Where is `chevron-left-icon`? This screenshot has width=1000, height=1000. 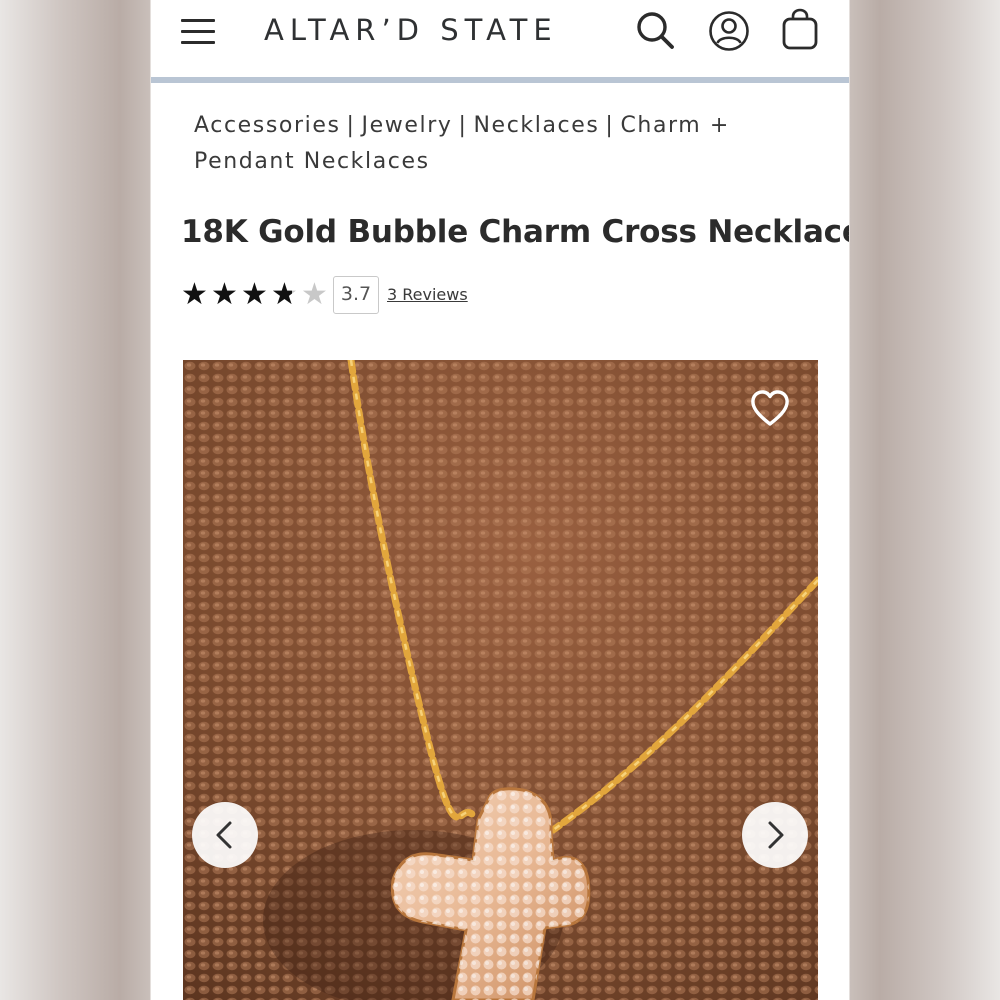
chevron-left-icon is located at coordinates (224, 835).